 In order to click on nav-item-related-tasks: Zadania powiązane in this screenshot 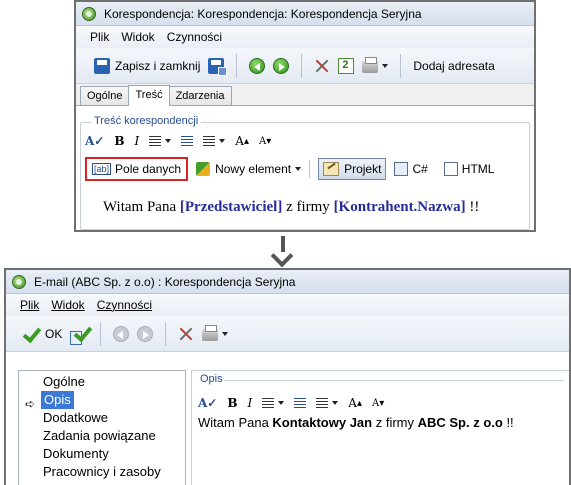, I will do `click(99, 436)`.